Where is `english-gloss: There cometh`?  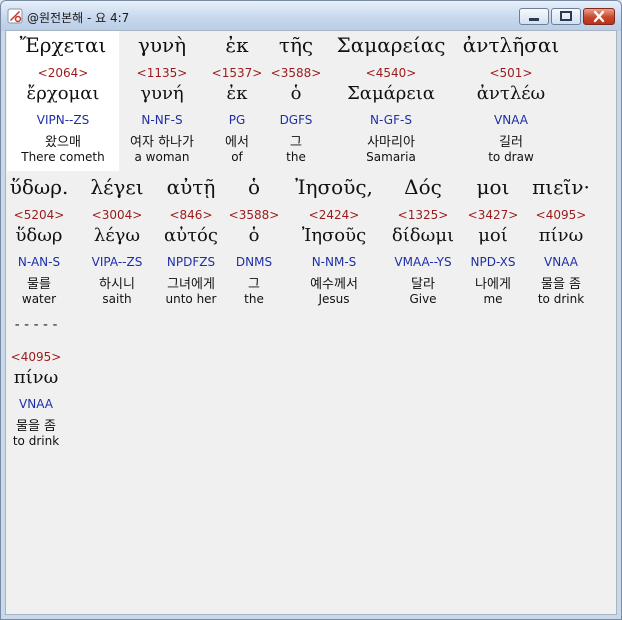
english-gloss: There cometh is located at coordinates (63, 157).